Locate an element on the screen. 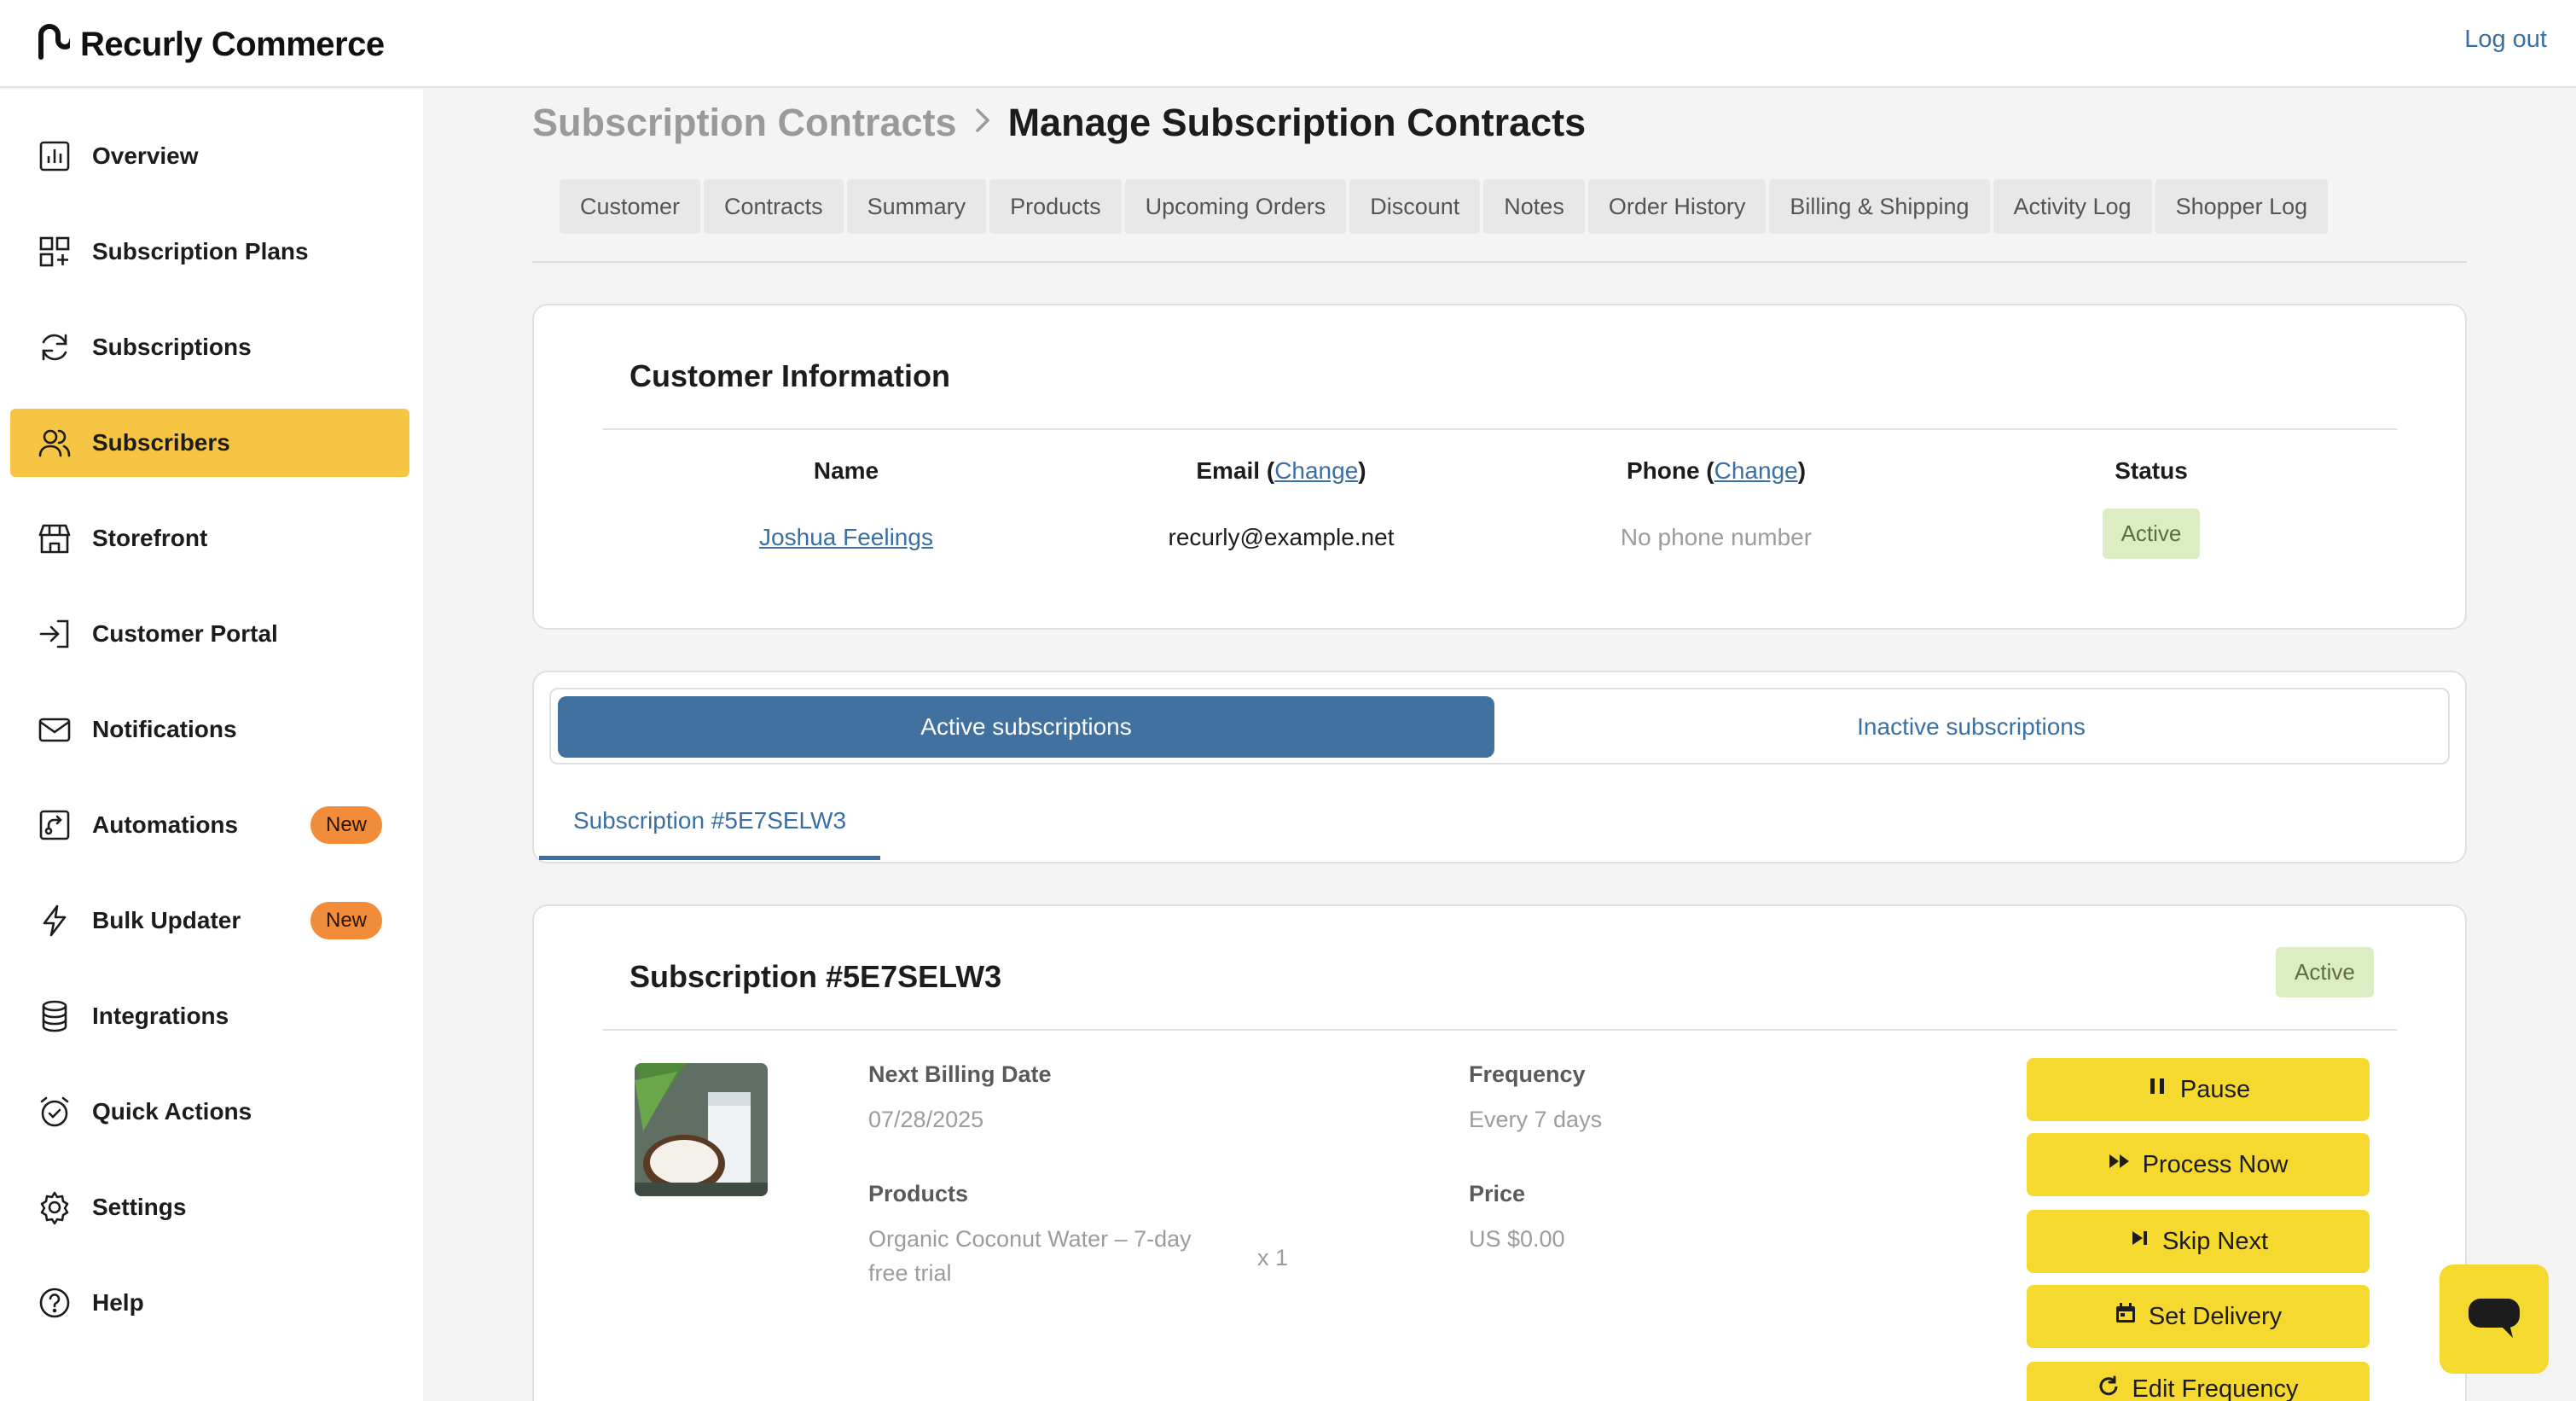 The height and width of the screenshot is (1401, 2576). price-label: Price is located at coordinates (1497, 1193).